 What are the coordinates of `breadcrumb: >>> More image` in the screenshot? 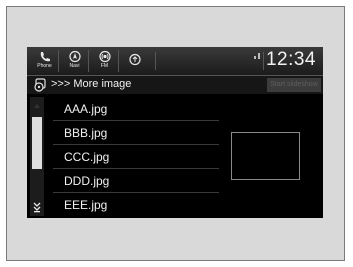 It's located at (91, 84).